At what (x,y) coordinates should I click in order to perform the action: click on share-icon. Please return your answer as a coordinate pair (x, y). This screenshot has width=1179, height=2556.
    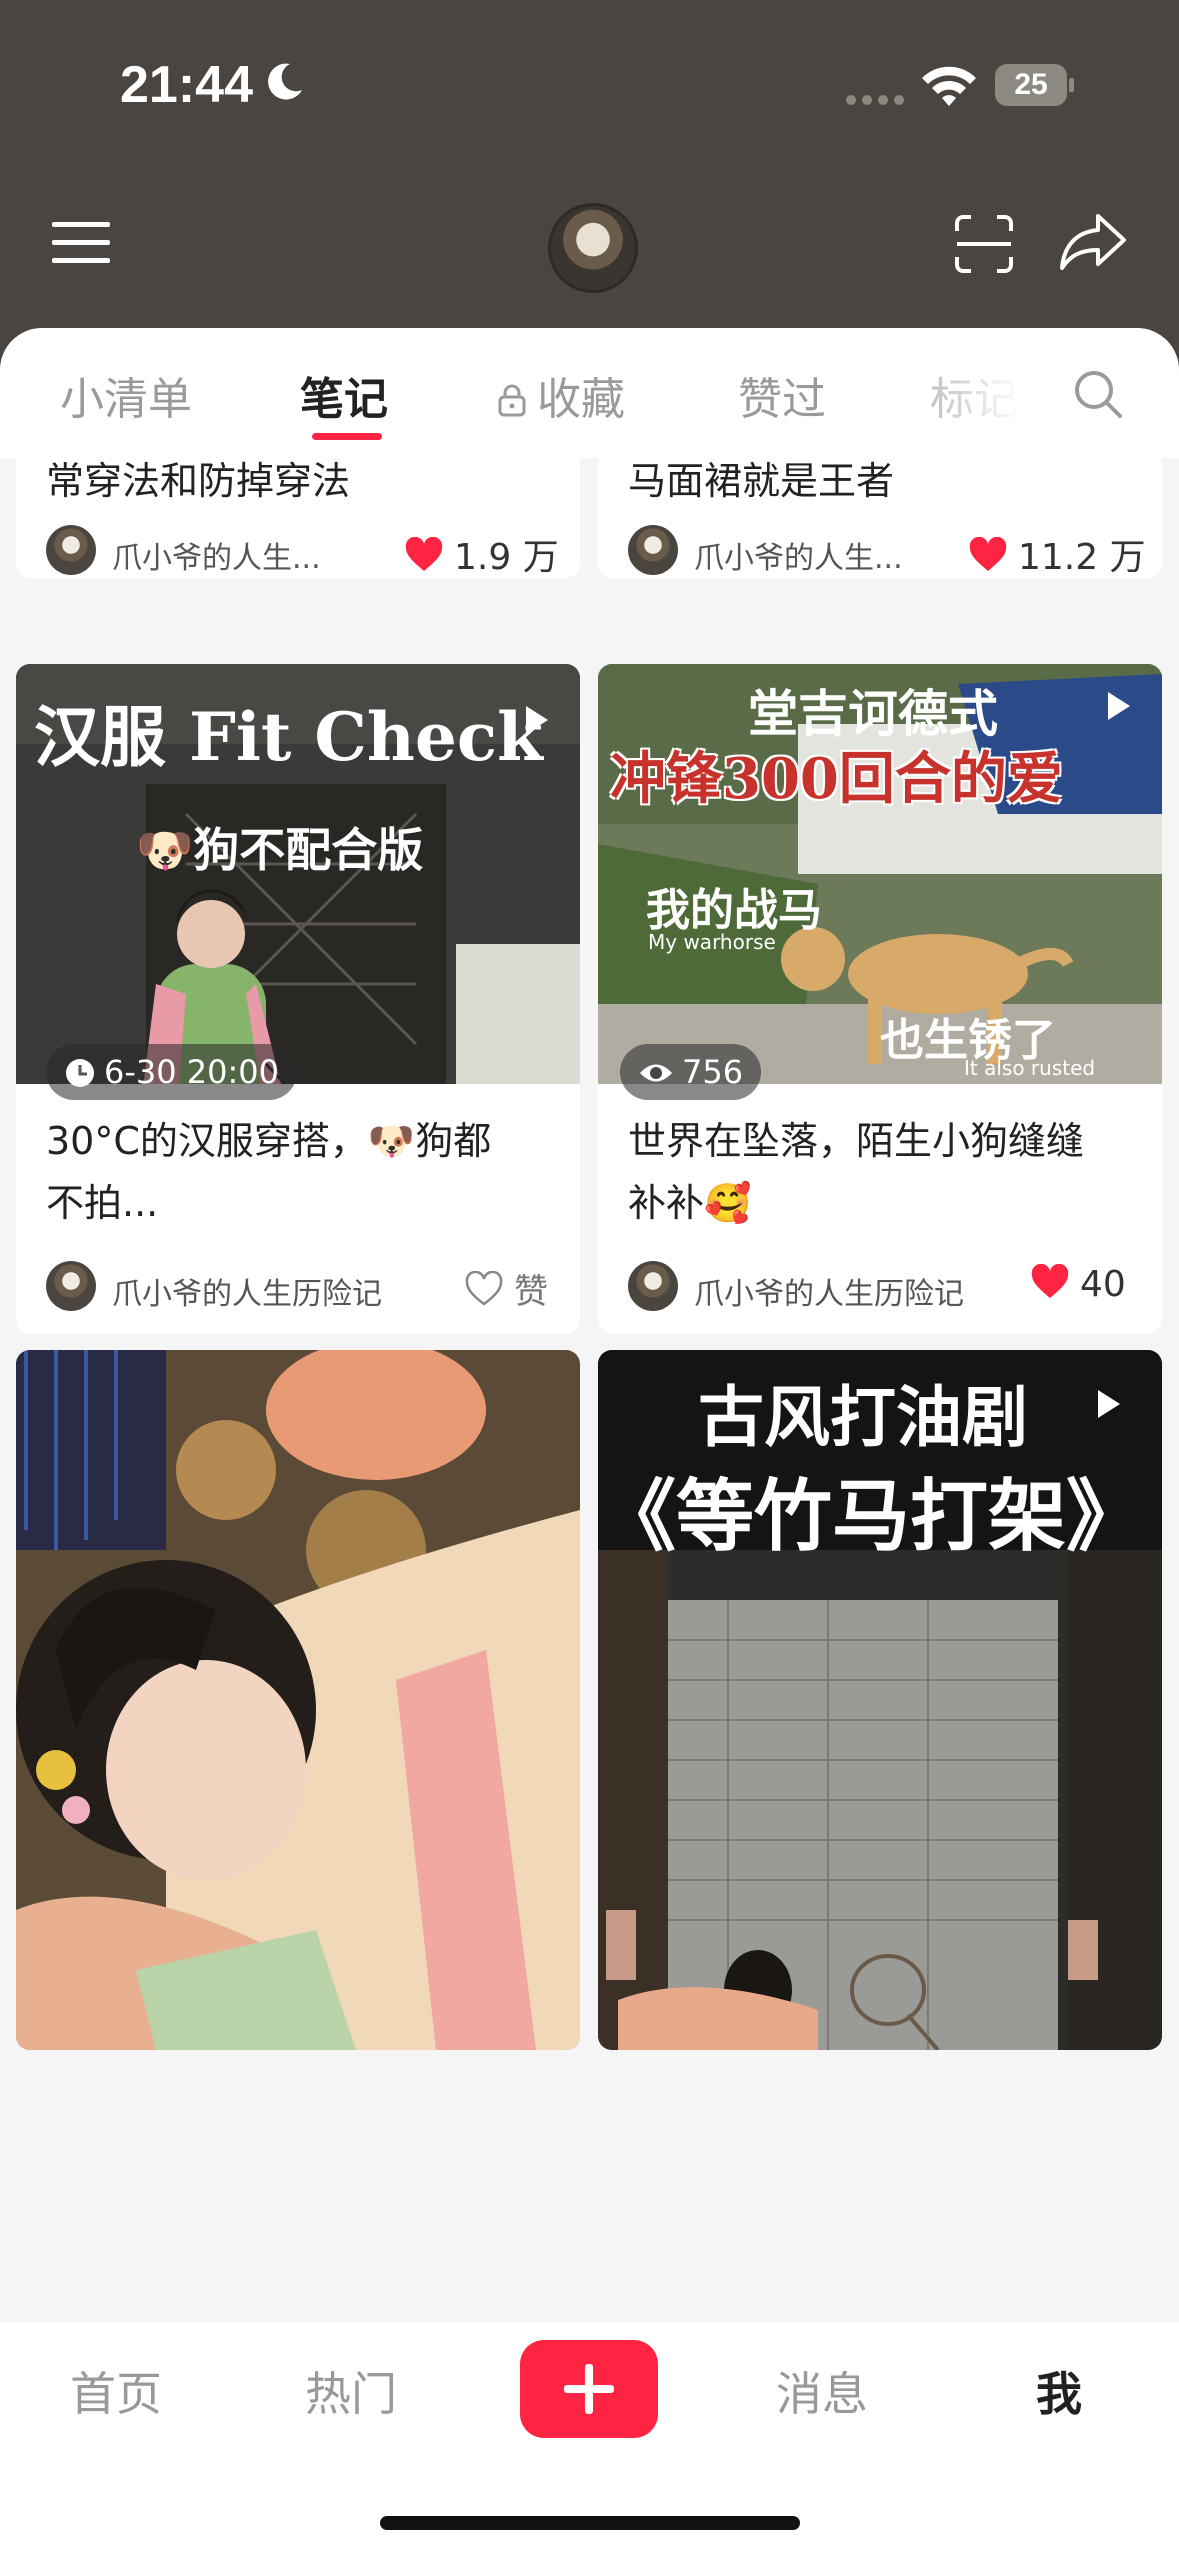
    Looking at the image, I should click on (1093, 241).